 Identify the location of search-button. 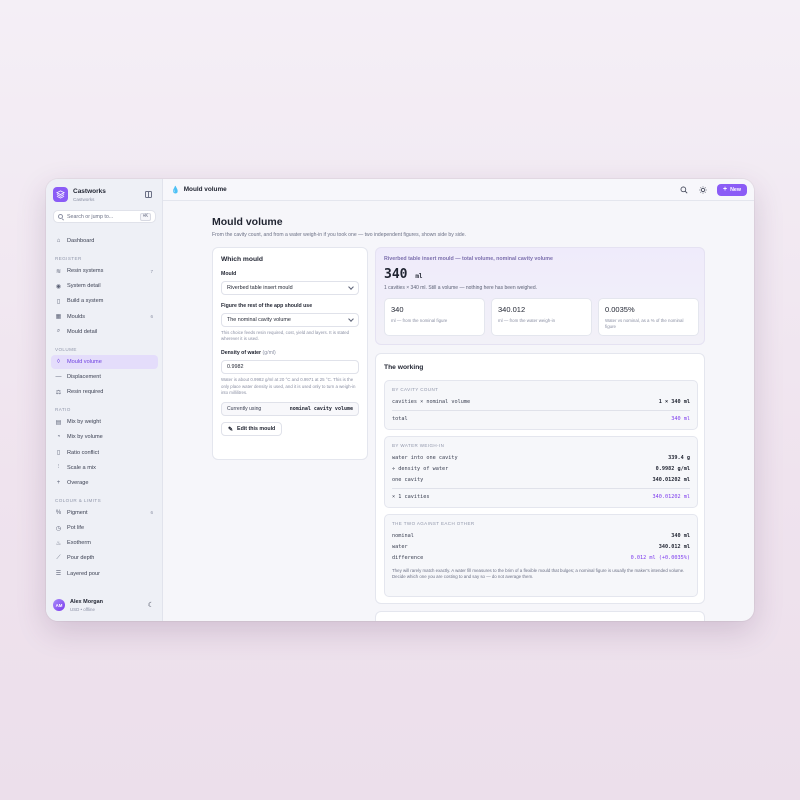
(684, 190).